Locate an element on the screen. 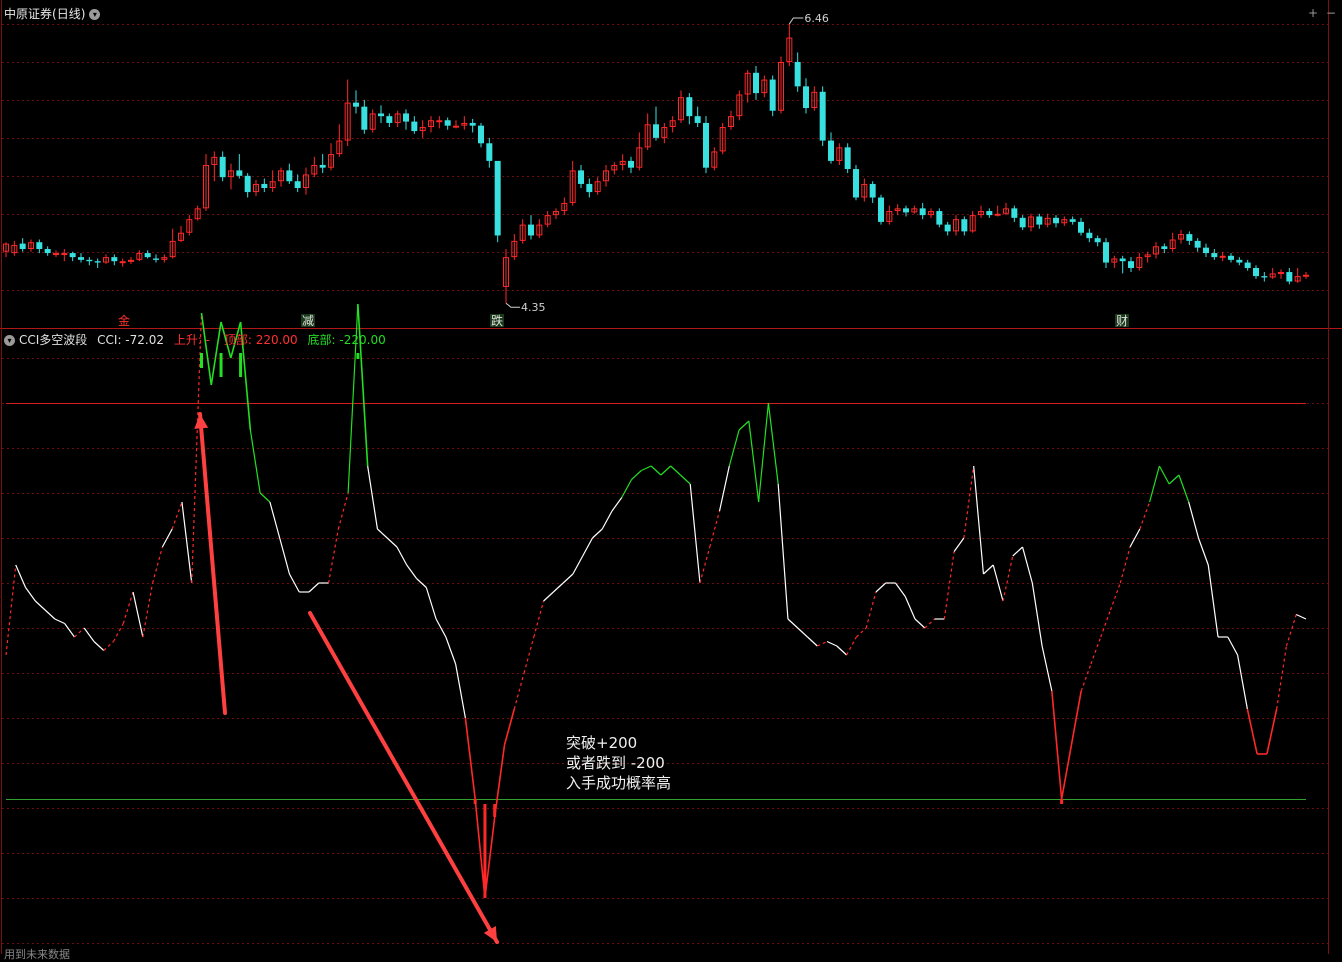  cci-value: CCI: -72.02 is located at coordinates (130, 340).